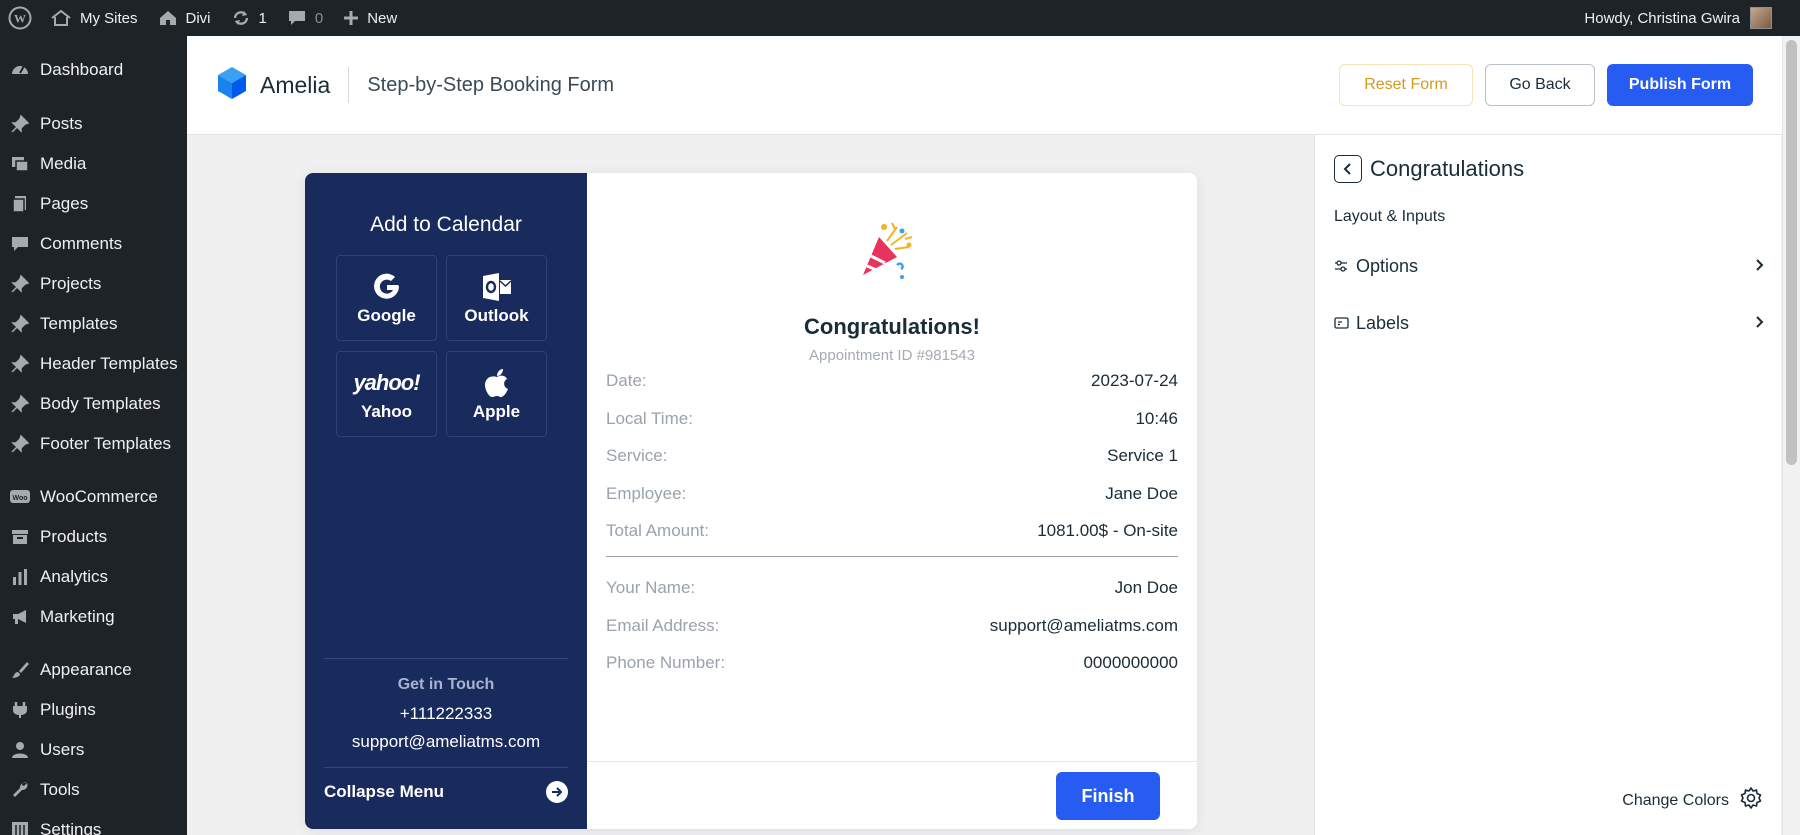 This screenshot has height=835, width=1800. I want to click on pages-icon, so click(20, 204).